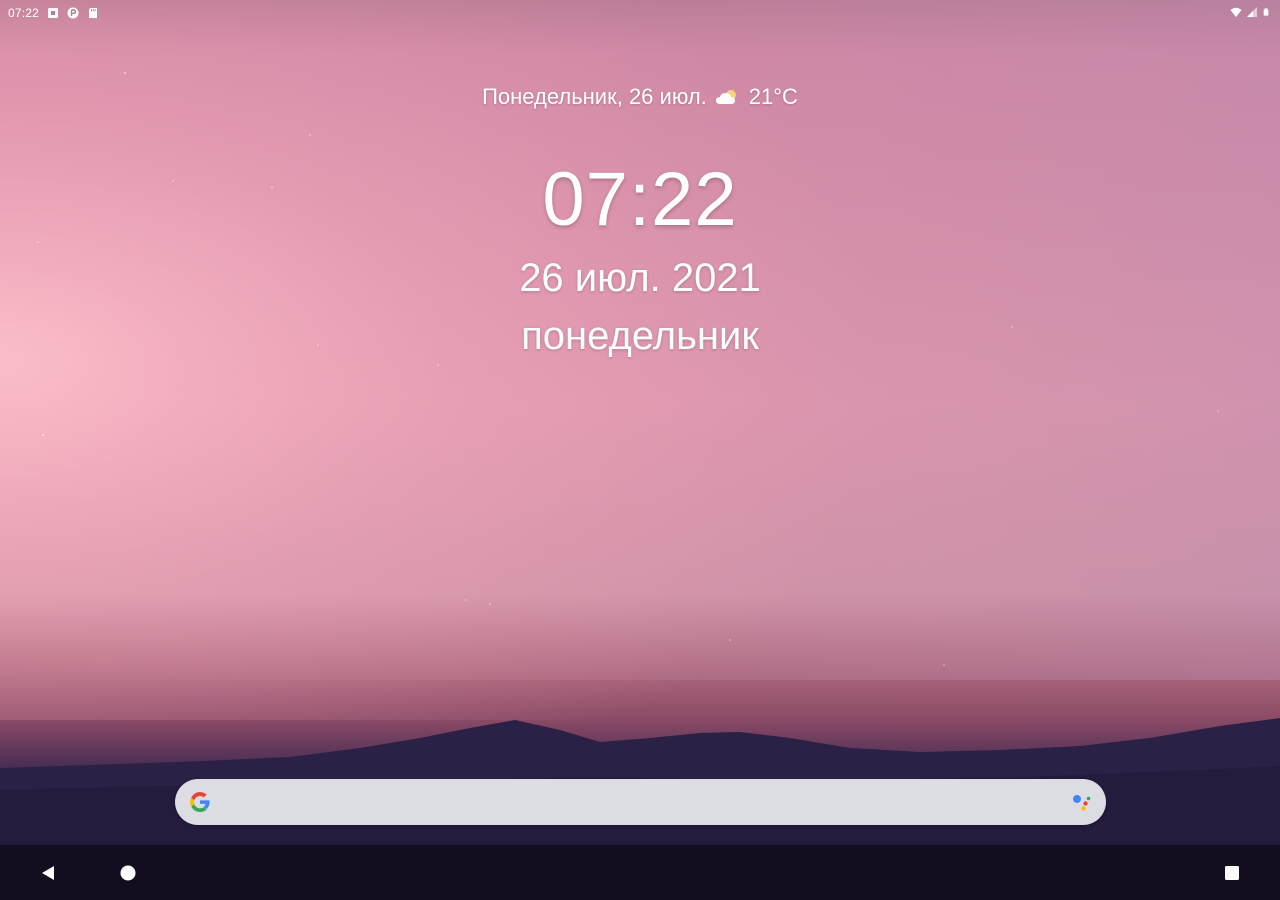  I want to click on notification-square-icon, so click(53, 13).